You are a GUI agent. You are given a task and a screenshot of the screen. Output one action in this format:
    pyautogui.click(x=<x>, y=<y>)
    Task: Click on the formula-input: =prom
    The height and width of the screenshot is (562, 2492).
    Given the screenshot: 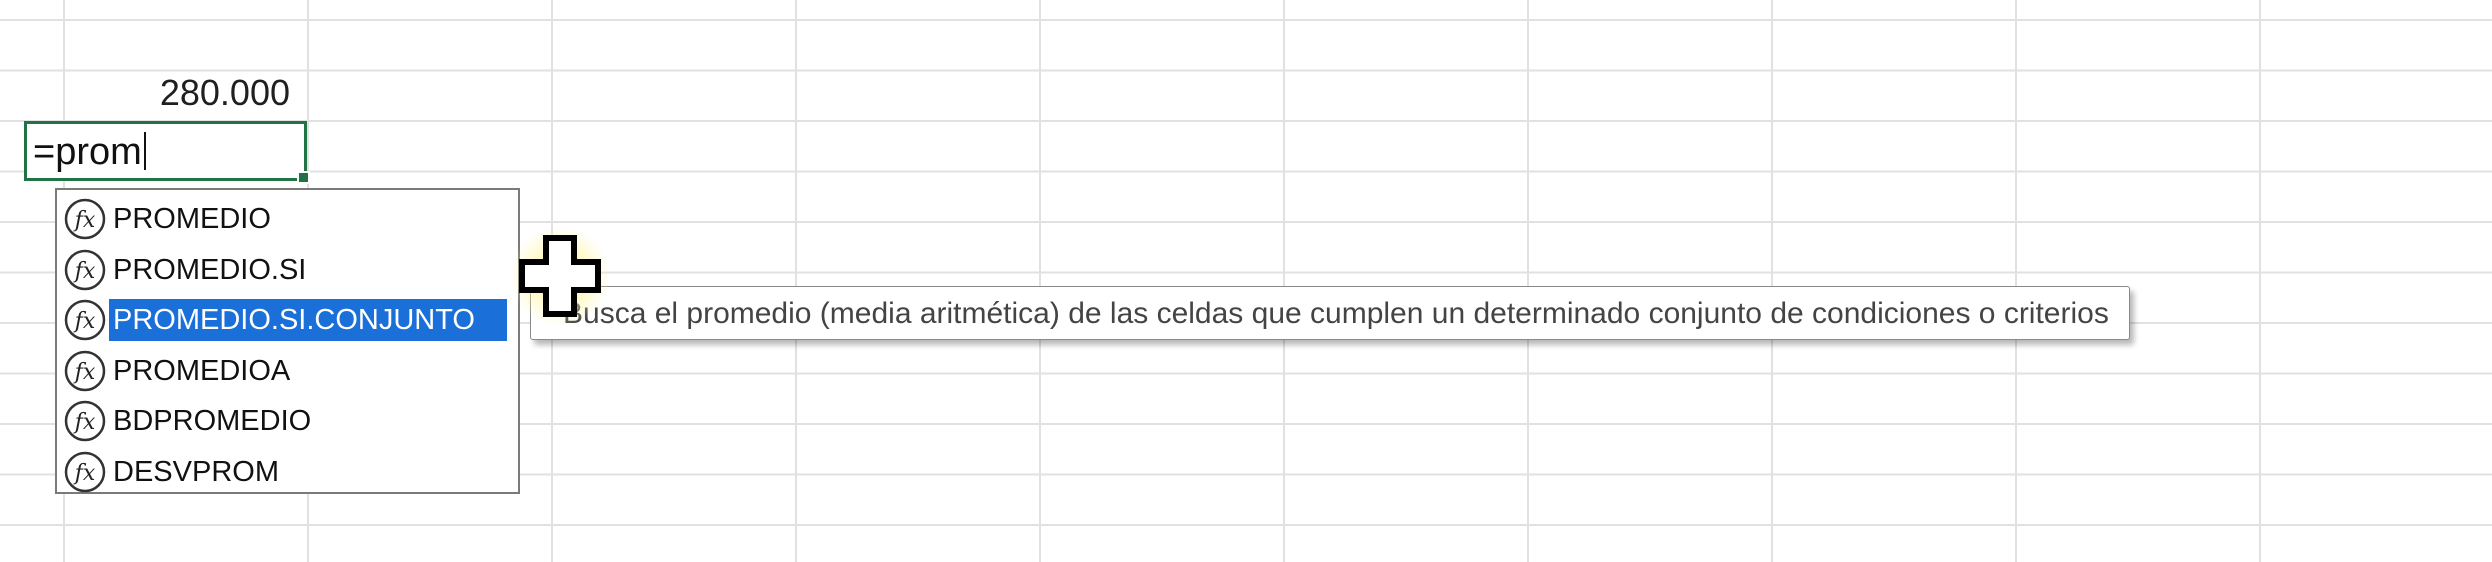 What is the action you would take?
    pyautogui.click(x=89, y=152)
    